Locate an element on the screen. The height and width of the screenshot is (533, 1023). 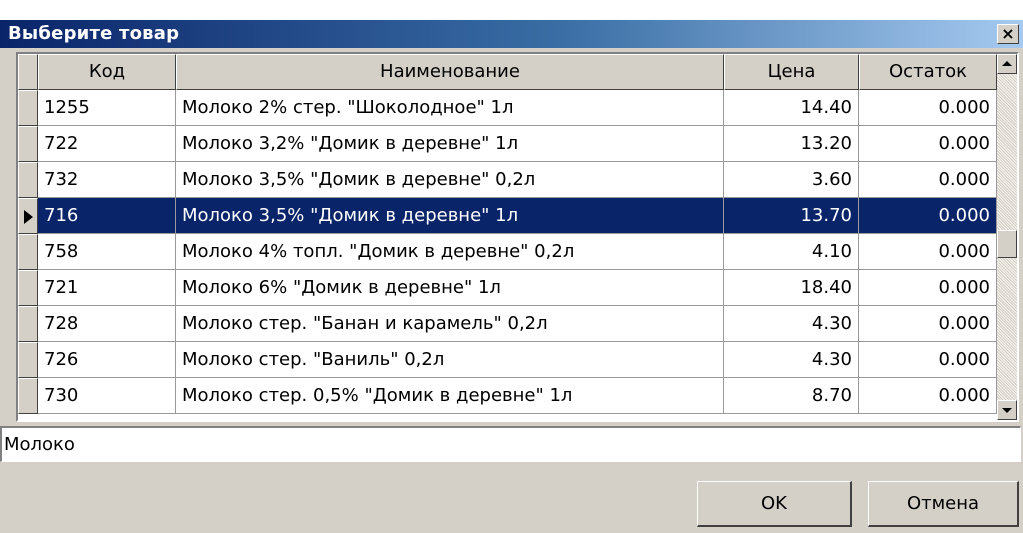
scroll-down-button is located at coordinates (1007, 410).